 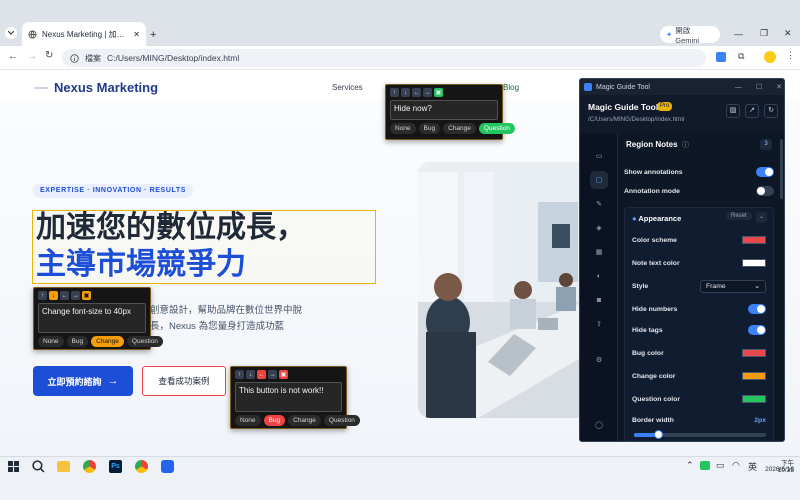 I want to click on view-cases-button: 查看成功案例, so click(x=184, y=381).